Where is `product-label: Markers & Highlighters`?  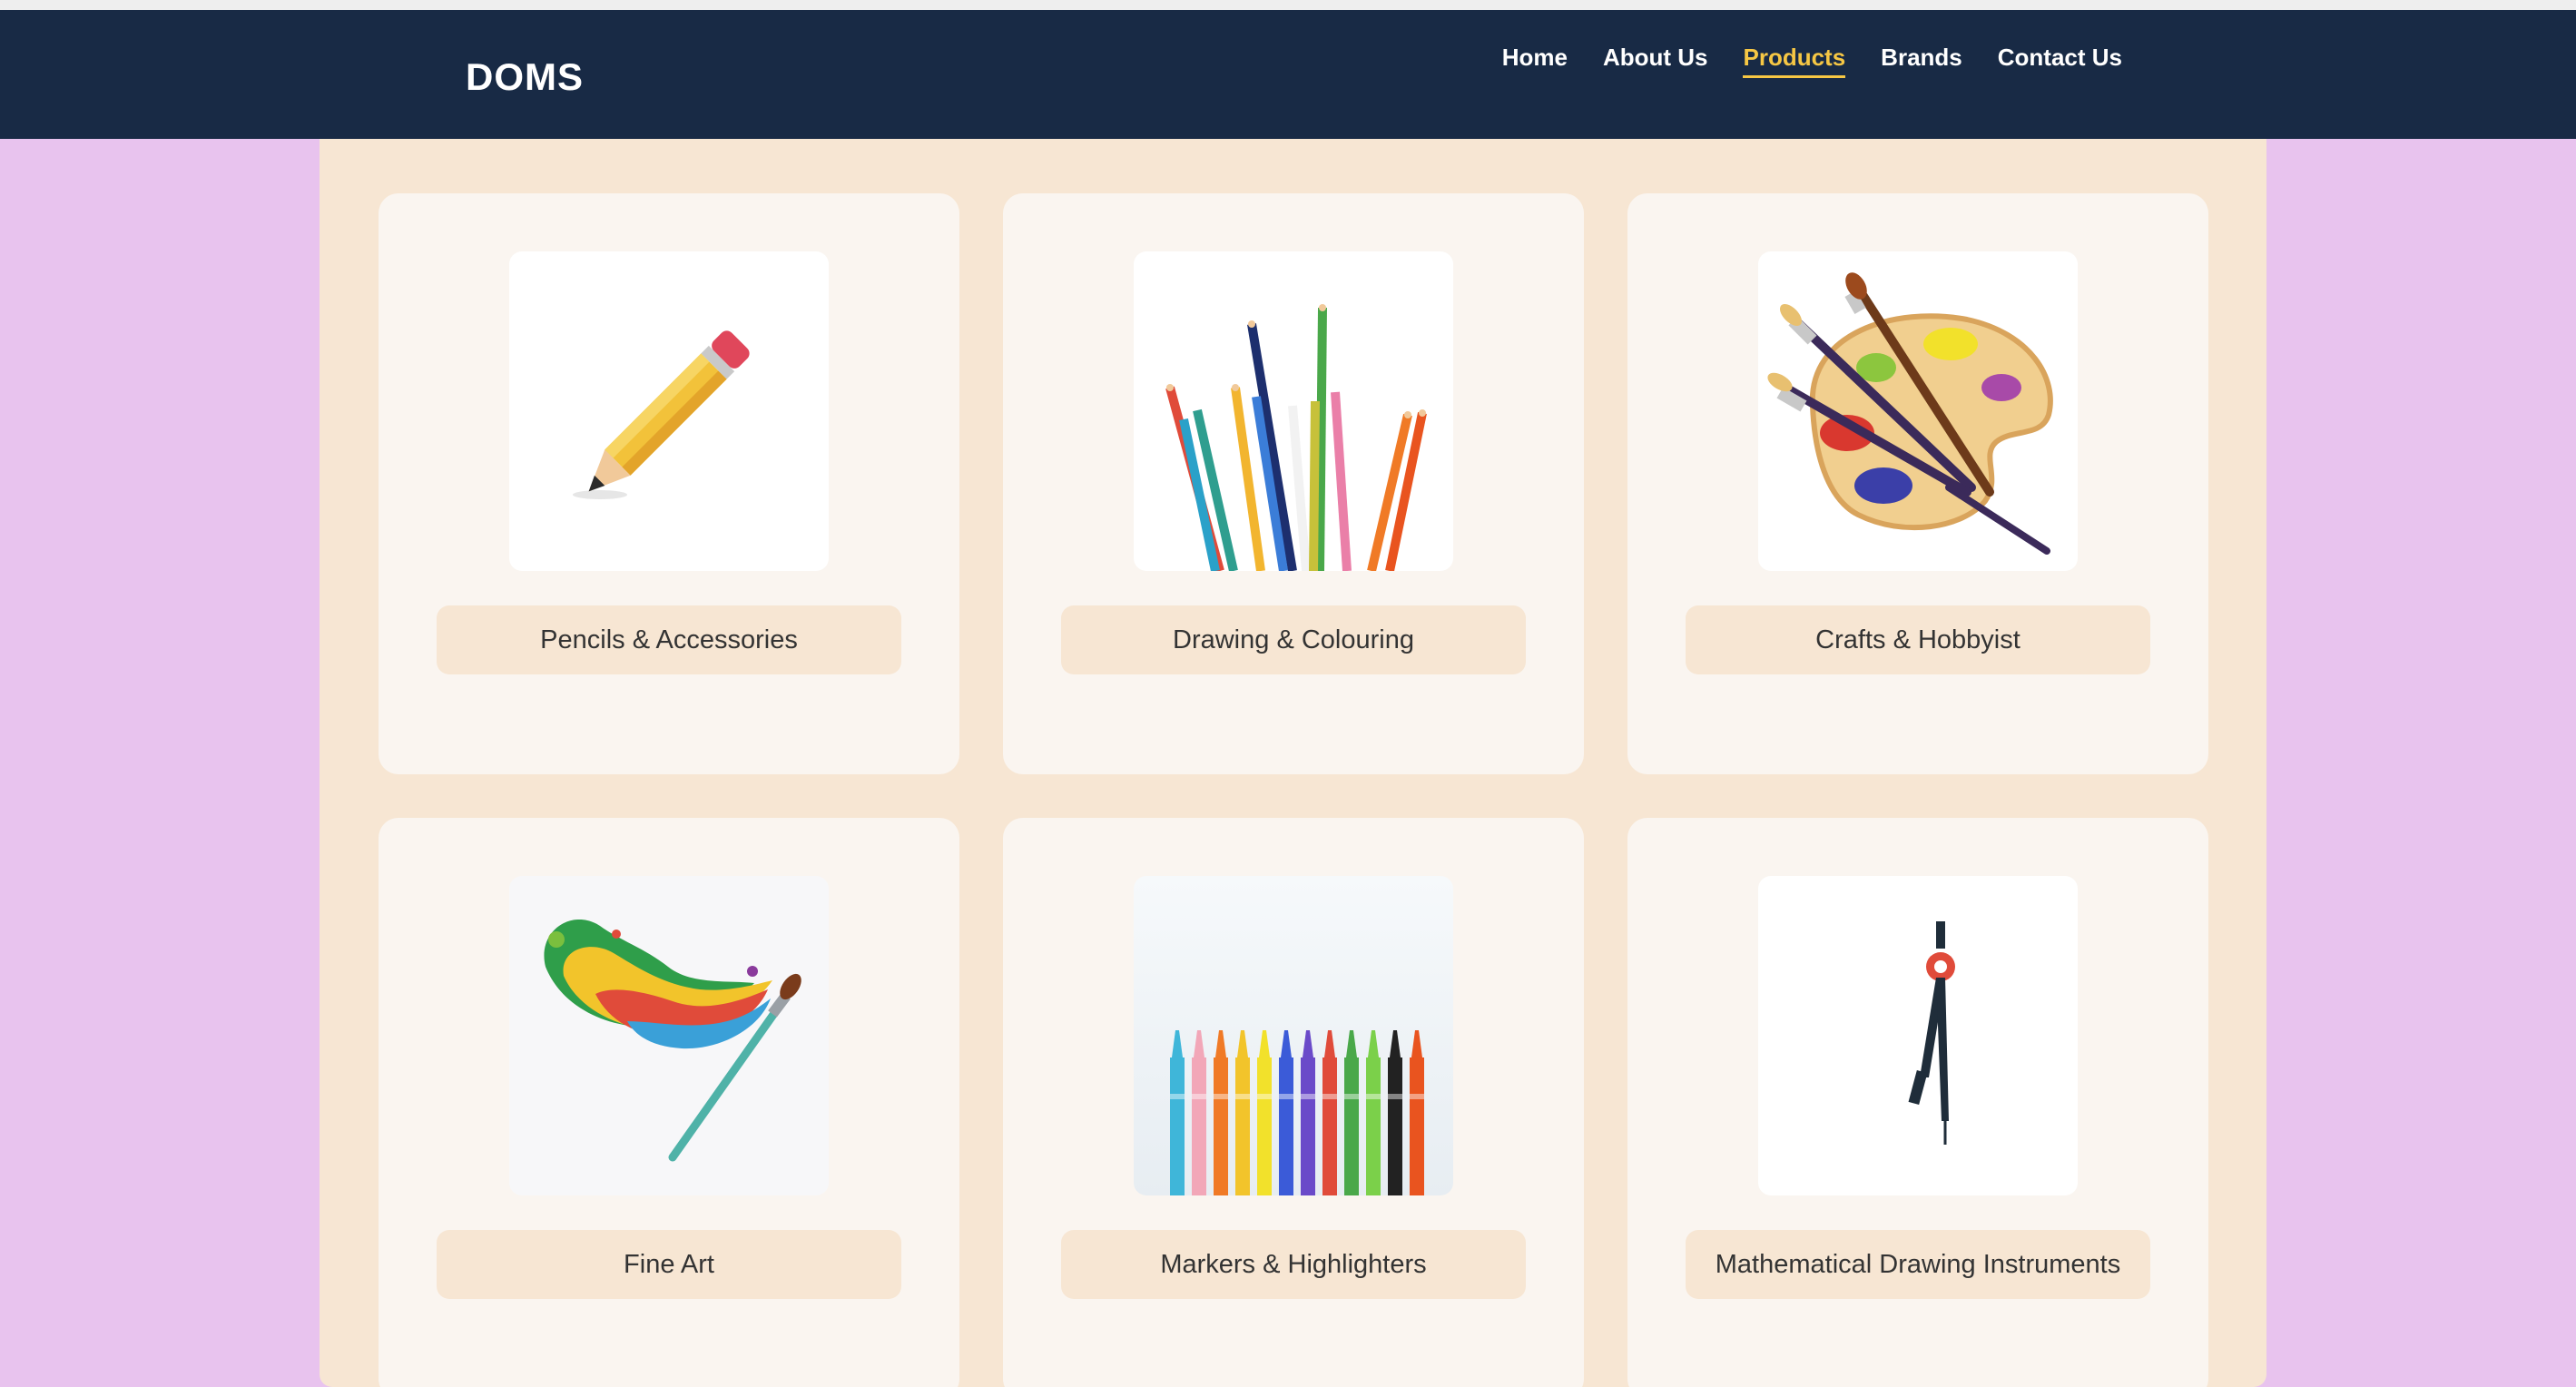
product-label: Markers & Highlighters is located at coordinates (1293, 1264).